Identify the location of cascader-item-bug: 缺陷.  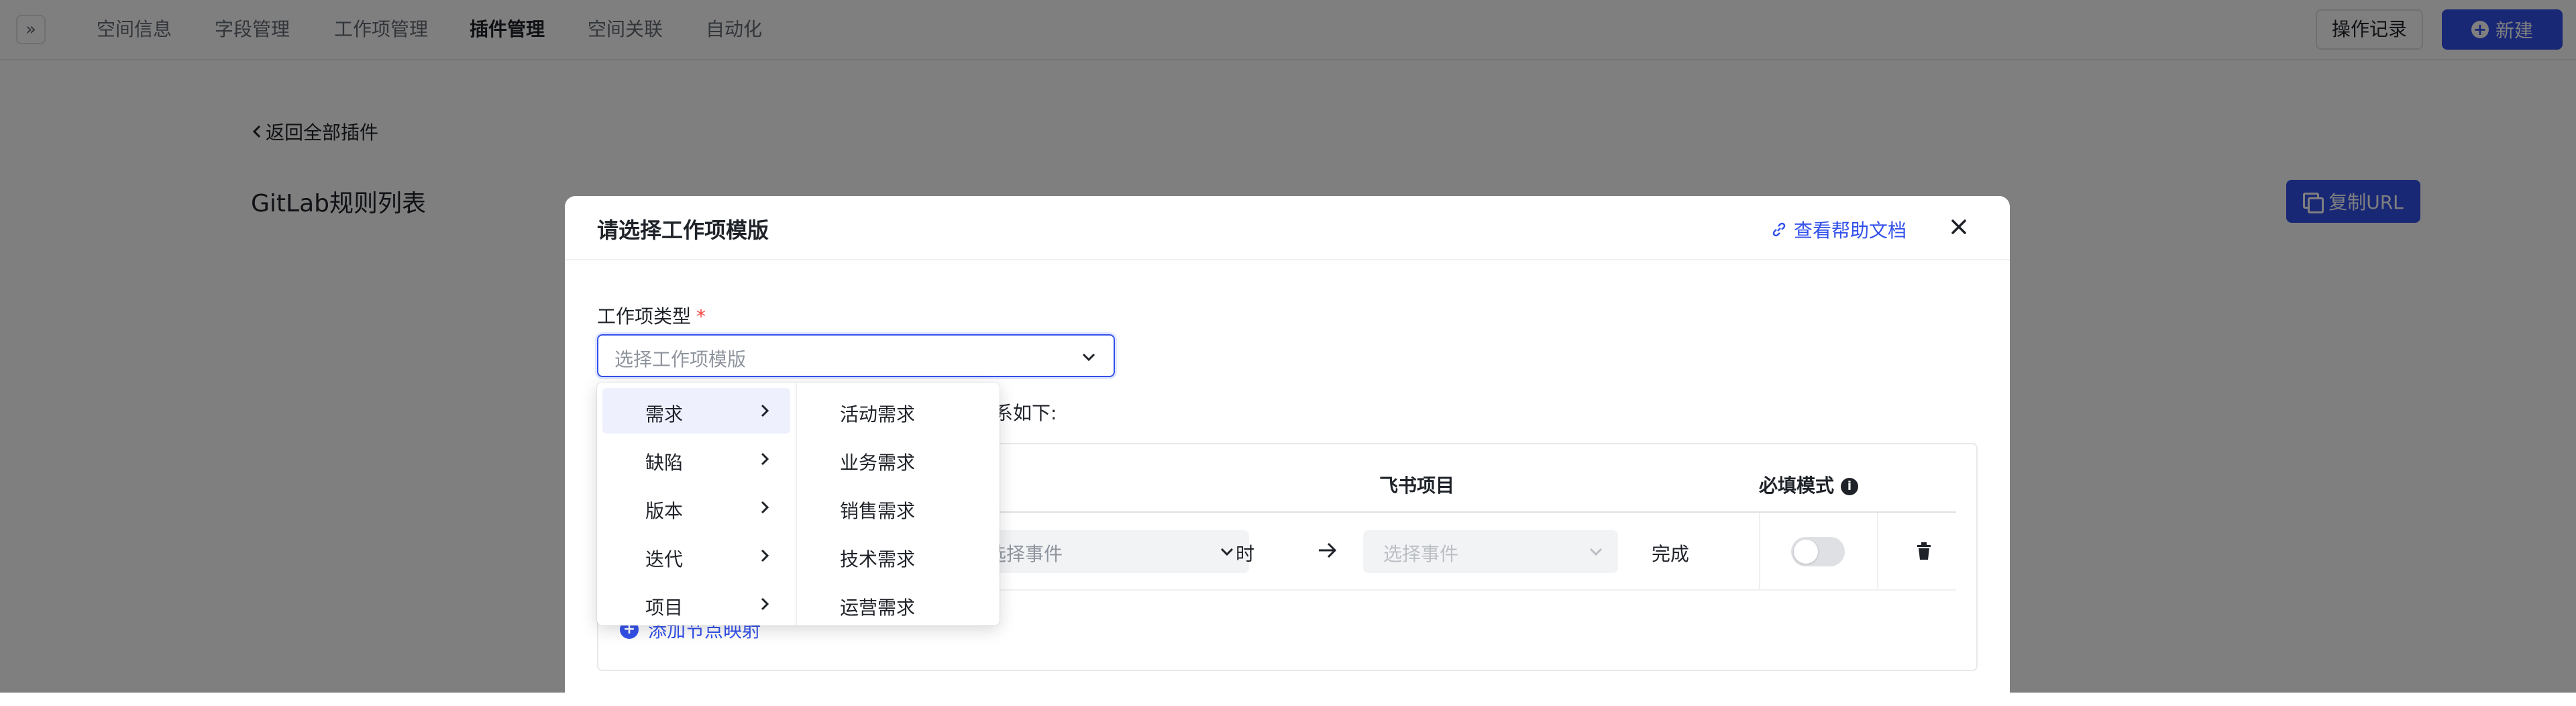
(696, 459).